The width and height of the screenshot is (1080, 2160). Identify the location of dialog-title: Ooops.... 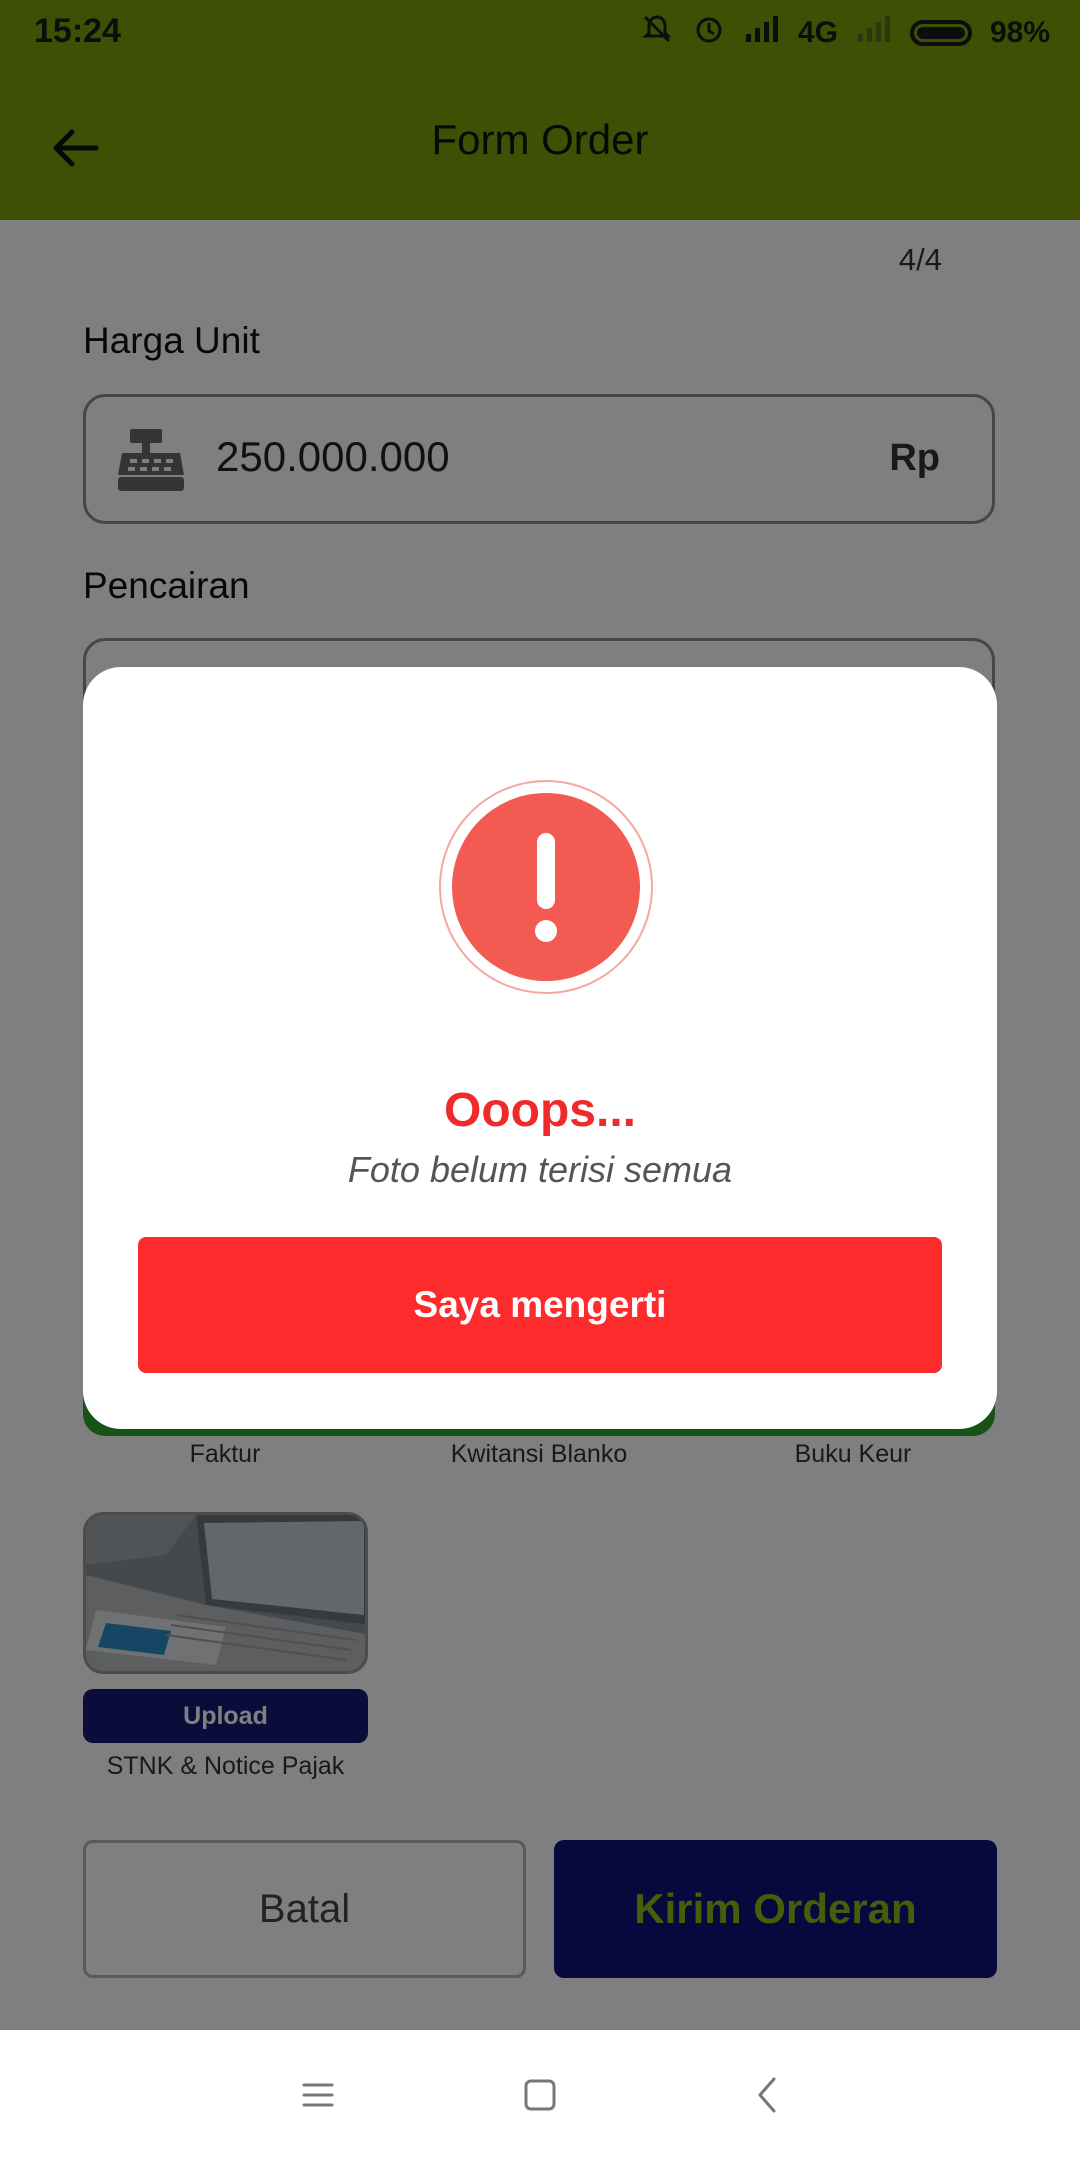
(540, 1110).